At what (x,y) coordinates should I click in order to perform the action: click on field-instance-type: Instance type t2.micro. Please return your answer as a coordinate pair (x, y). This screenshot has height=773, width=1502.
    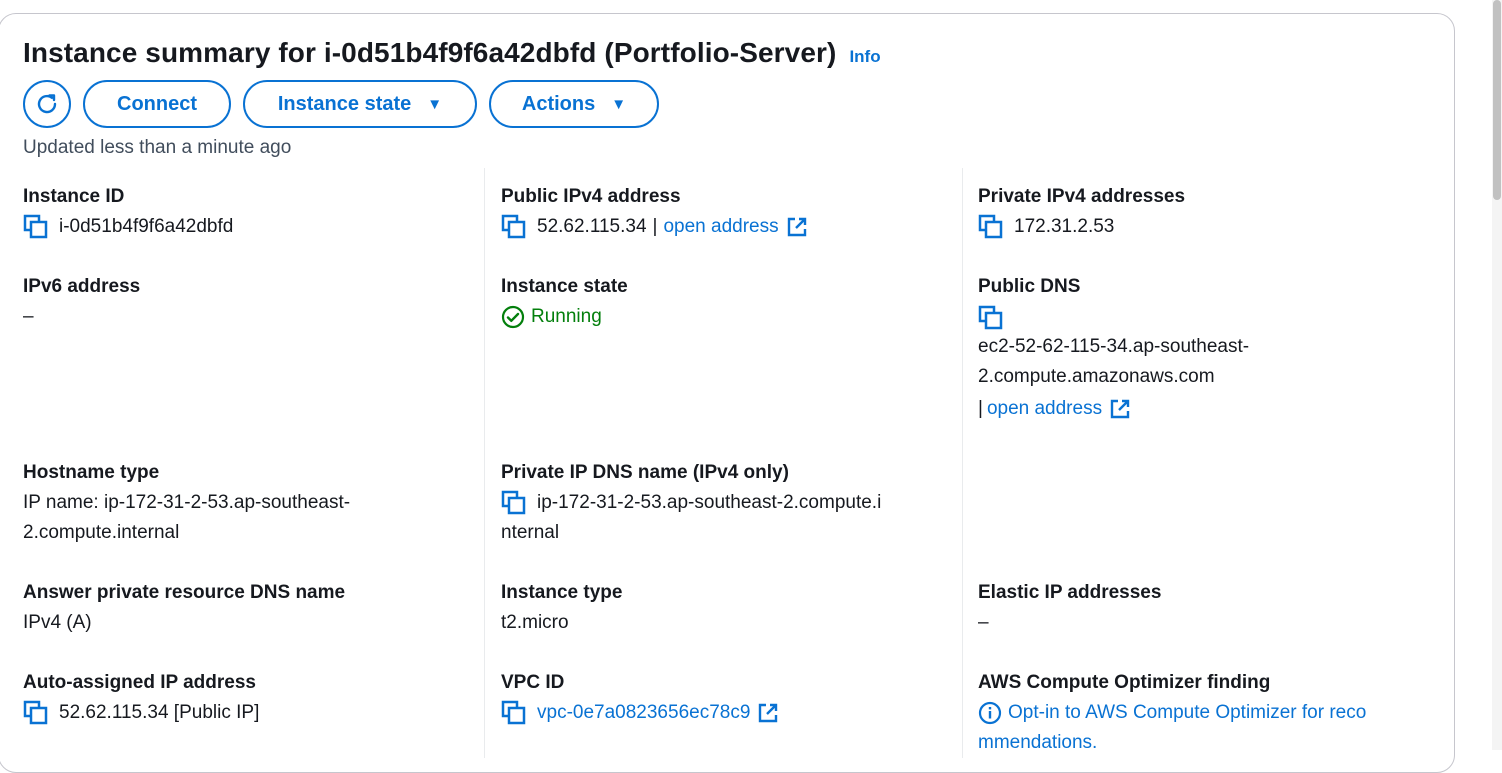
    Looking at the image, I should click on (721, 610).